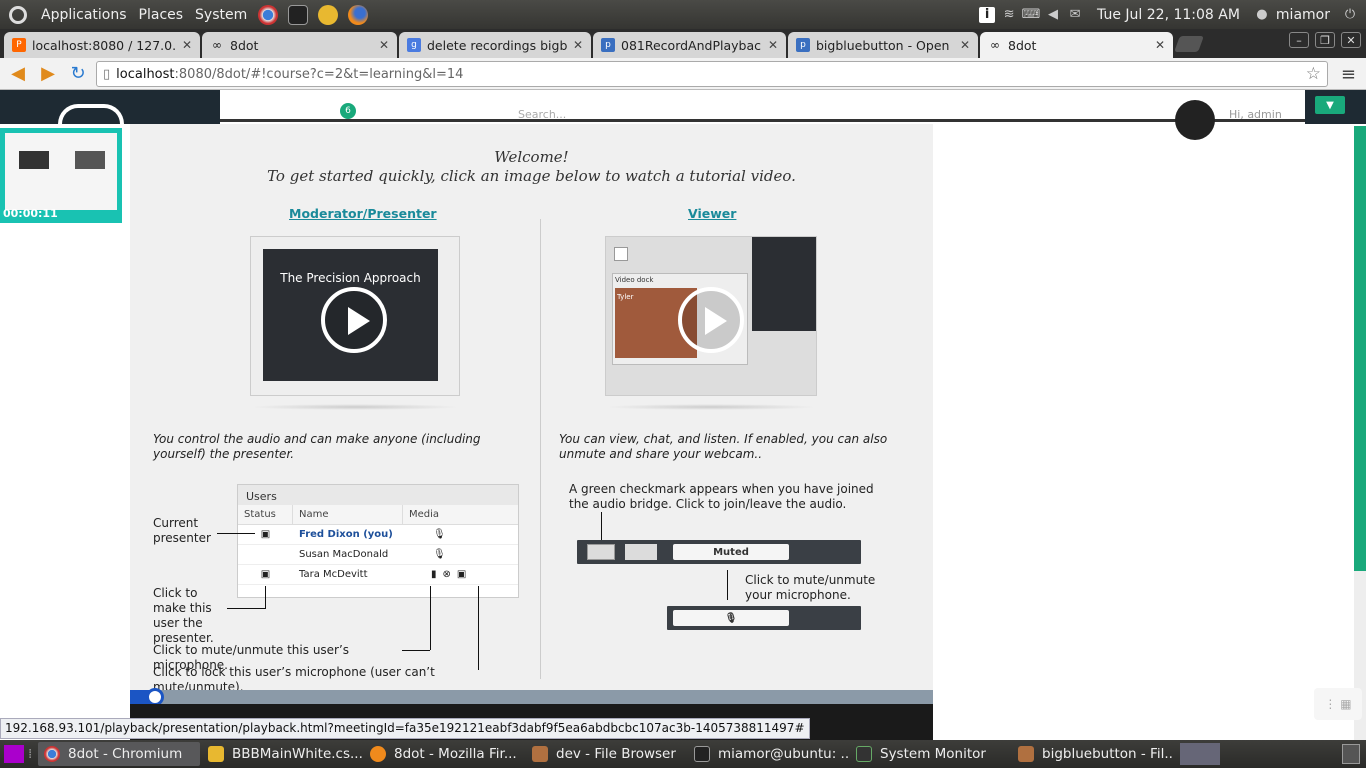 The image size is (1366, 768). I want to click on thumbnail-preview, so click(61, 171).